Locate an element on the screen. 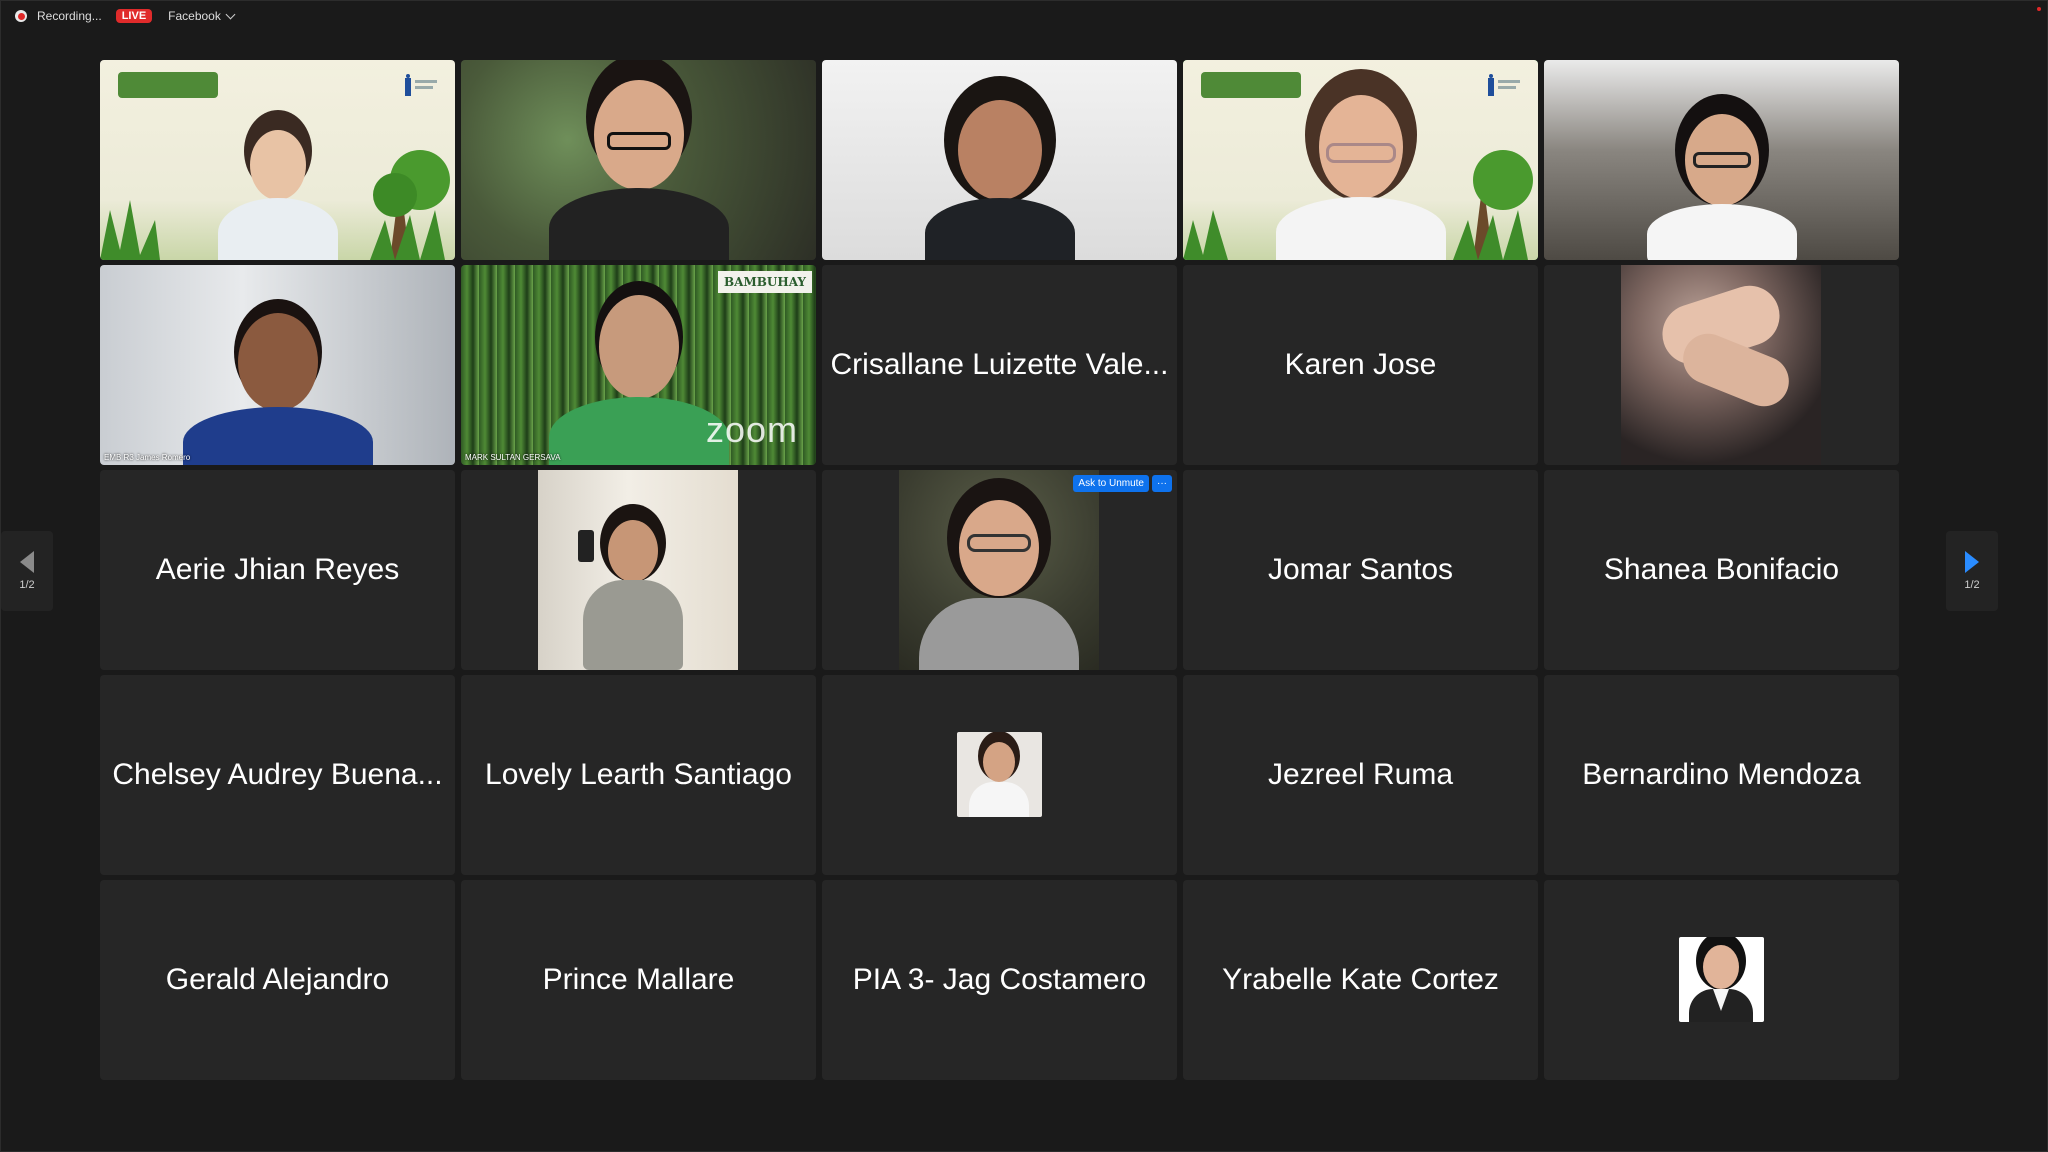 The height and width of the screenshot is (1152, 2048). zoom-watermark: zoom is located at coordinates (751, 429).